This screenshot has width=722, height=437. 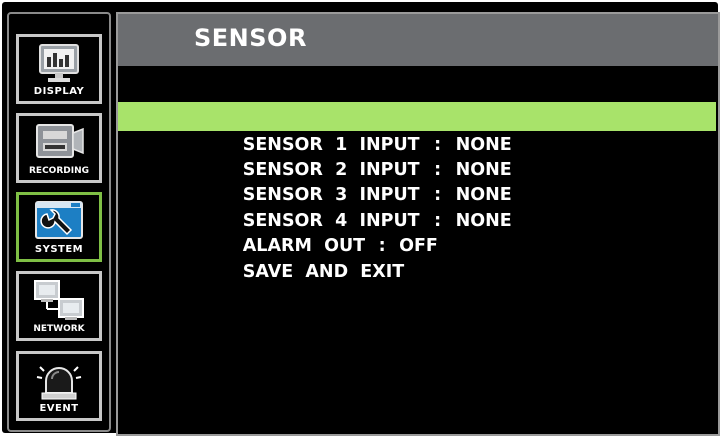 What do you see at coordinates (418, 232) in the screenshot?
I see `menu-item-alarm-out: ALARM OUT: OFF` at bounding box center [418, 232].